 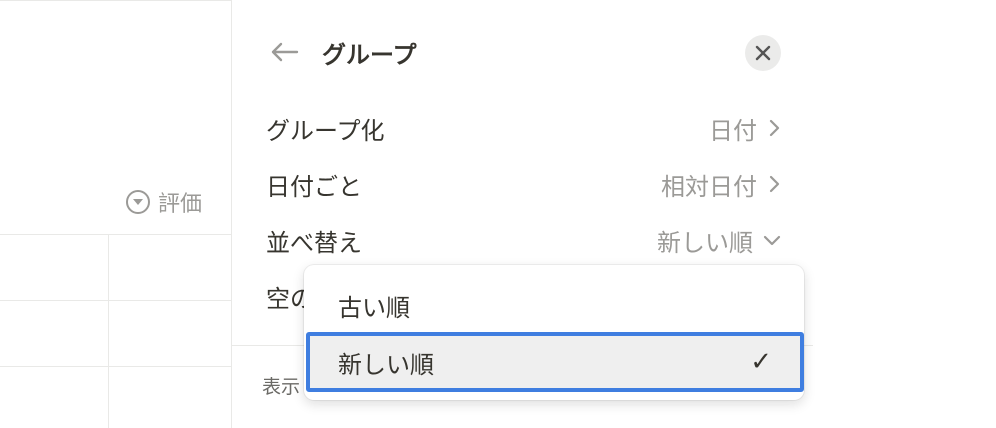 I want to click on visibility-section-label: 表示, so click(x=281, y=387).